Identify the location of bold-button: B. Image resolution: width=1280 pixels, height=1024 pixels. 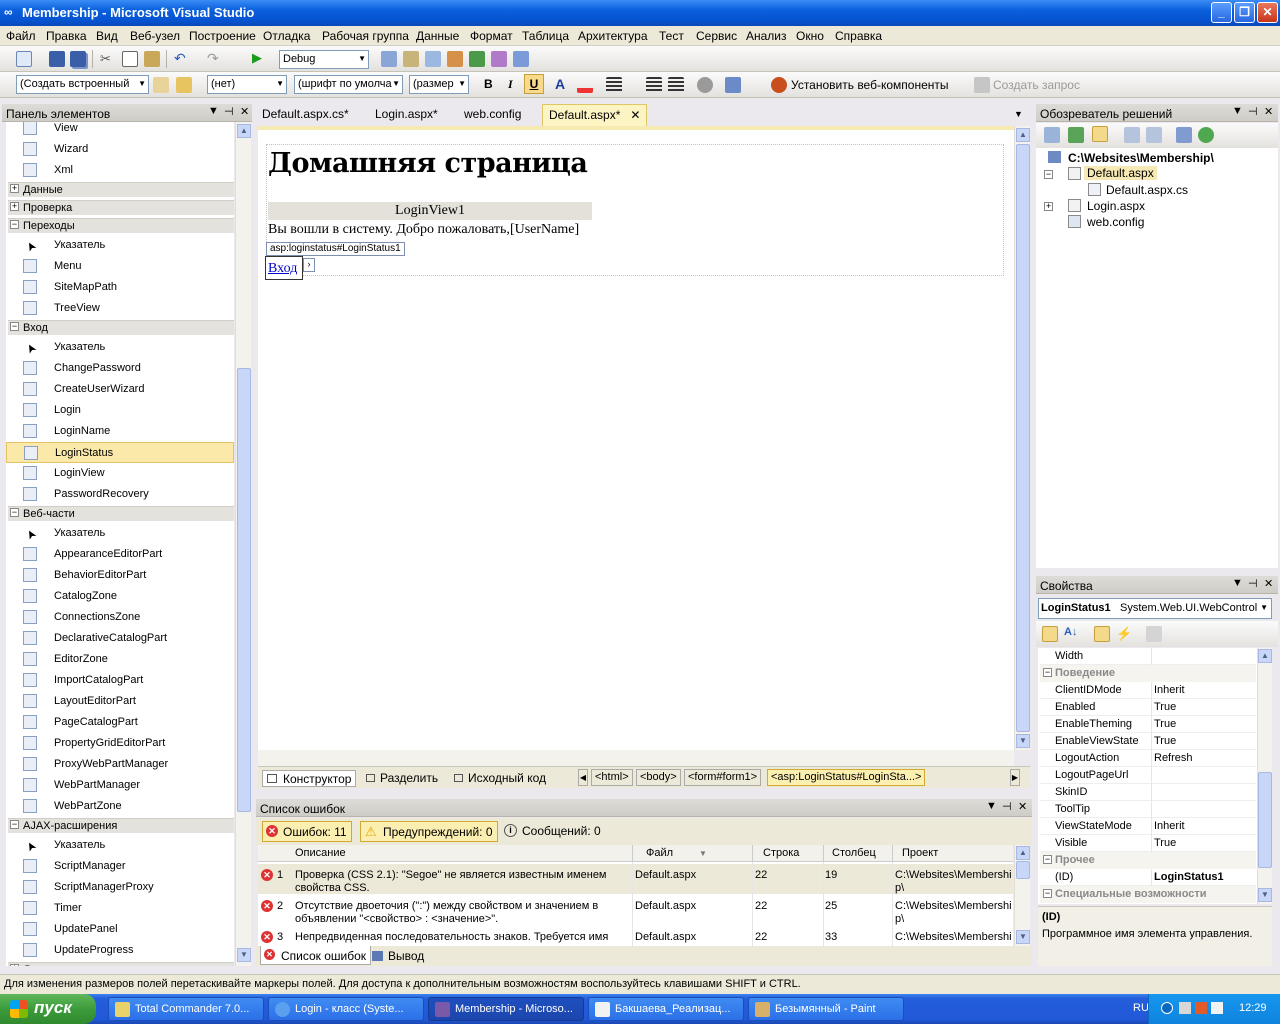
(488, 84).